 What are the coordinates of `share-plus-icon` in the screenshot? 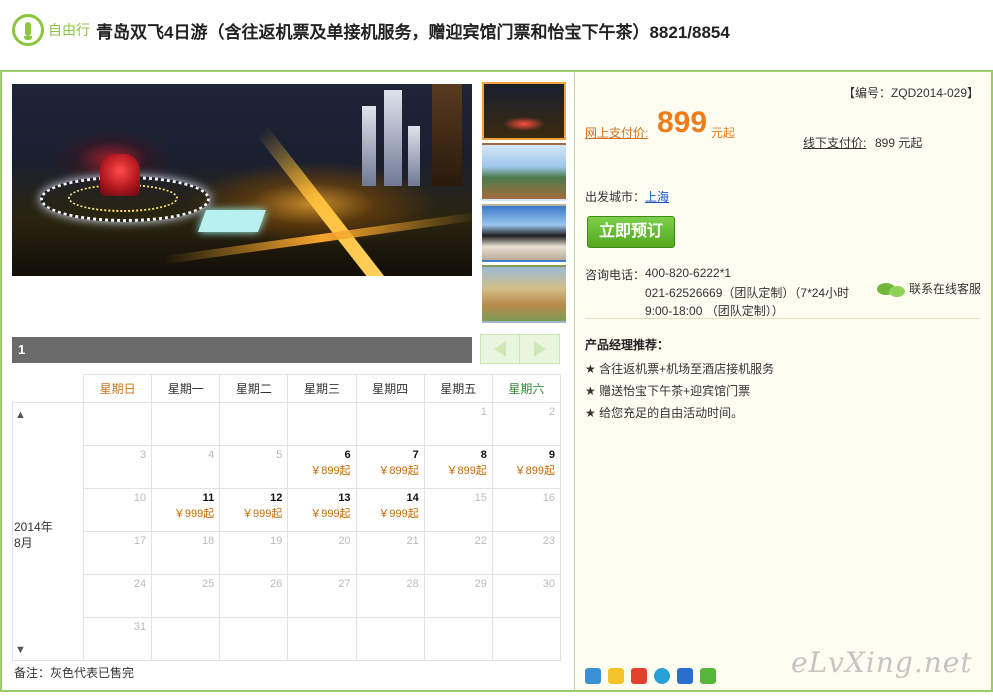 It's located at (593, 676).